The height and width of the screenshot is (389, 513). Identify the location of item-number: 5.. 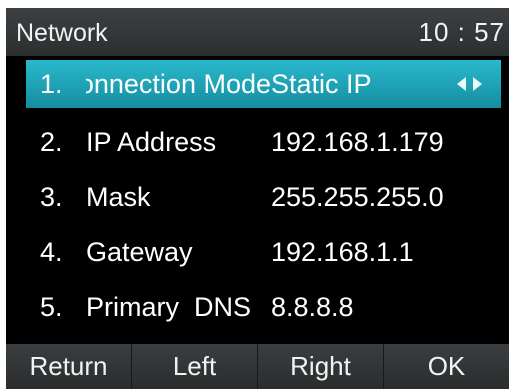
(51, 307).